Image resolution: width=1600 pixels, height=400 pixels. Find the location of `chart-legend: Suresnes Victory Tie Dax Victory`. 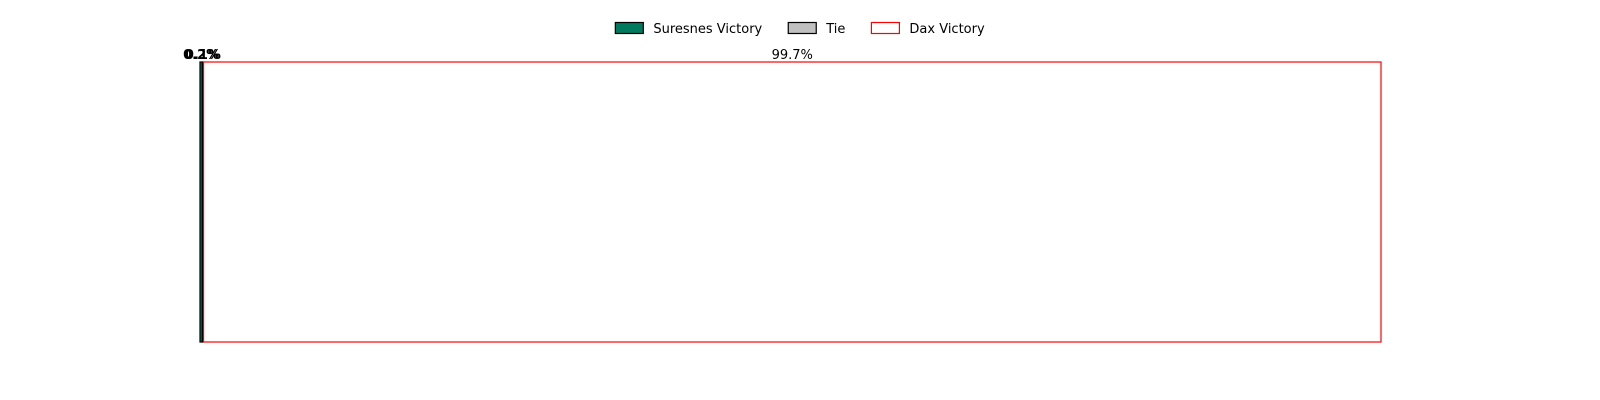

chart-legend: Suresnes Victory Tie Dax Victory is located at coordinates (799, 29).